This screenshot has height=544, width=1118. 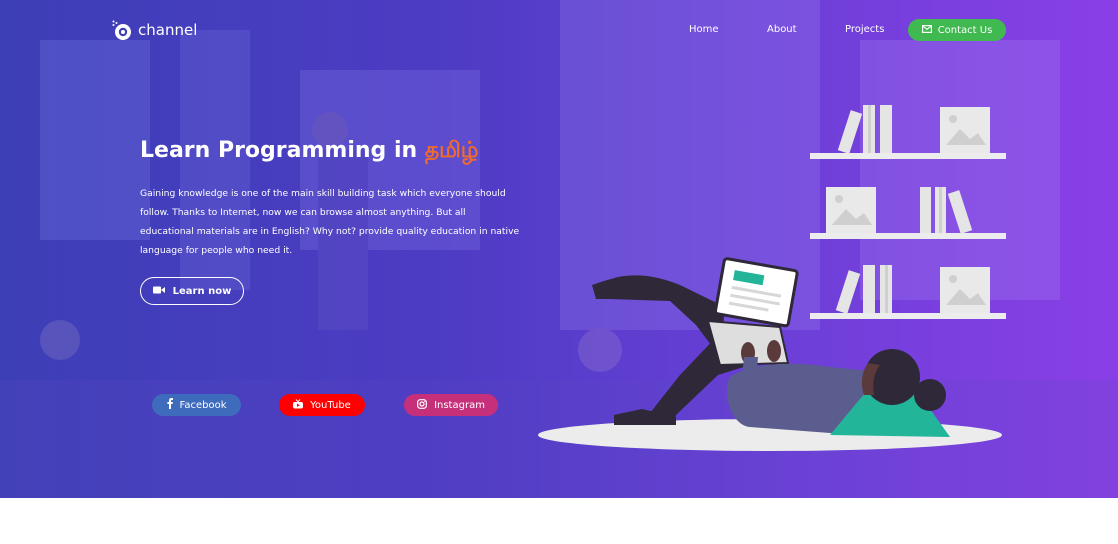 I want to click on facebook-button: Facebook, so click(x=196, y=405).